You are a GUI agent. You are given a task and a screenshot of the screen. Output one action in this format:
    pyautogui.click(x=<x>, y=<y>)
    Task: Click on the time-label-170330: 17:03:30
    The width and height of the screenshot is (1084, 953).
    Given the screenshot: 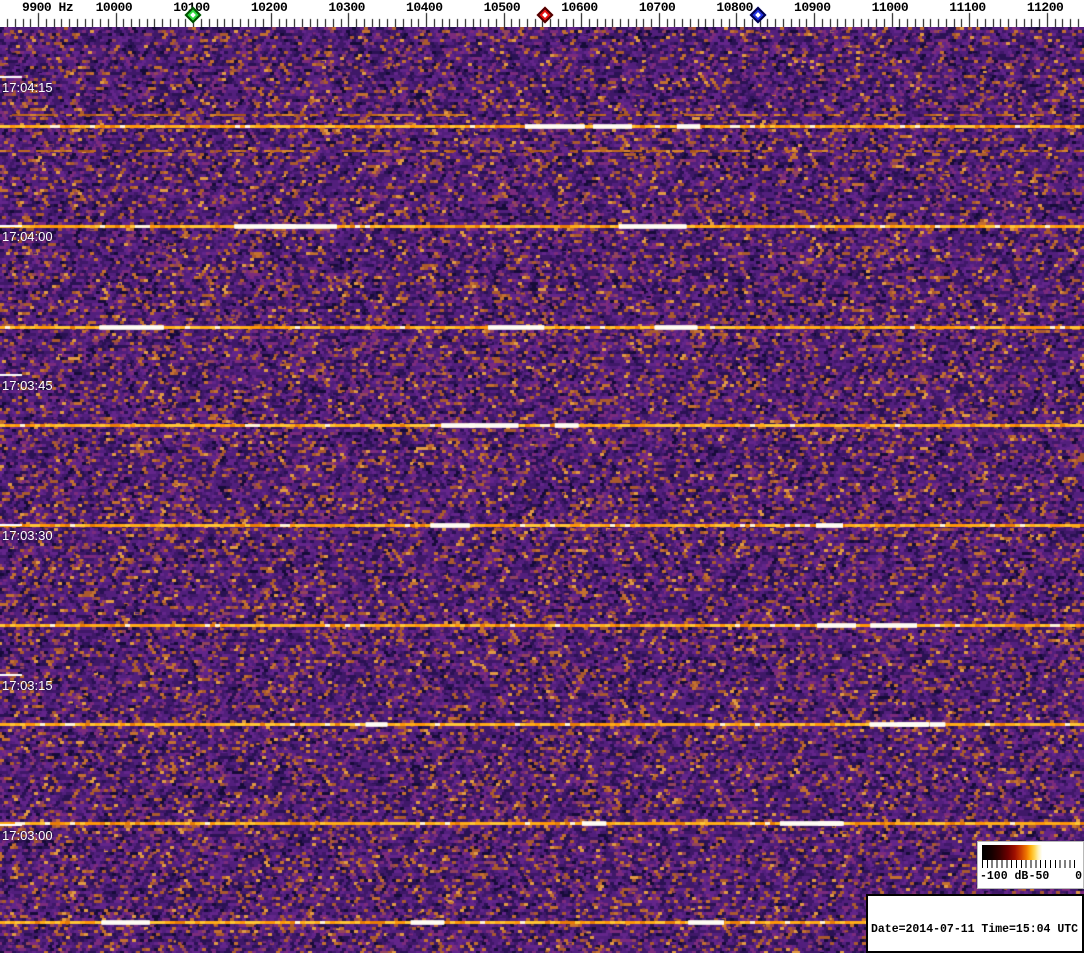 What is the action you would take?
    pyautogui.click(x=27, y=535)
    